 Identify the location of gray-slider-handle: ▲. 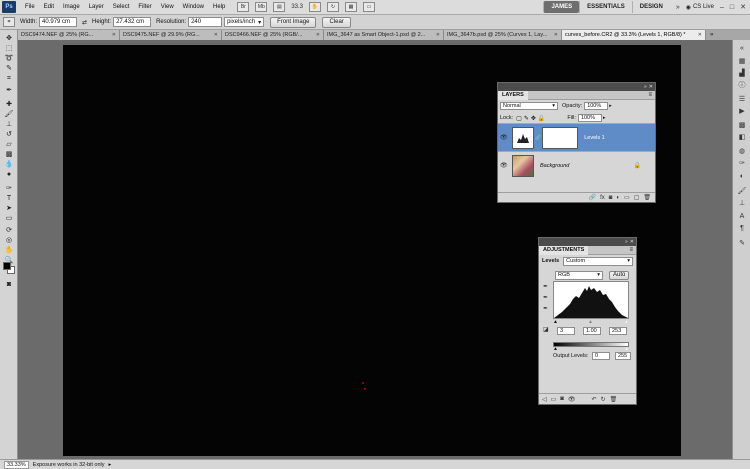
(590, 322).